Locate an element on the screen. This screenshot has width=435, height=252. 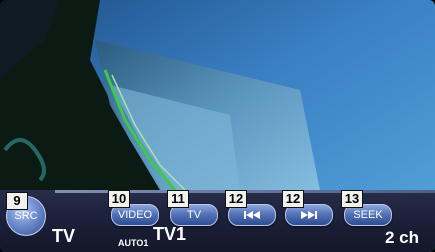
source-label: TV is located at coordinates (64, 236).